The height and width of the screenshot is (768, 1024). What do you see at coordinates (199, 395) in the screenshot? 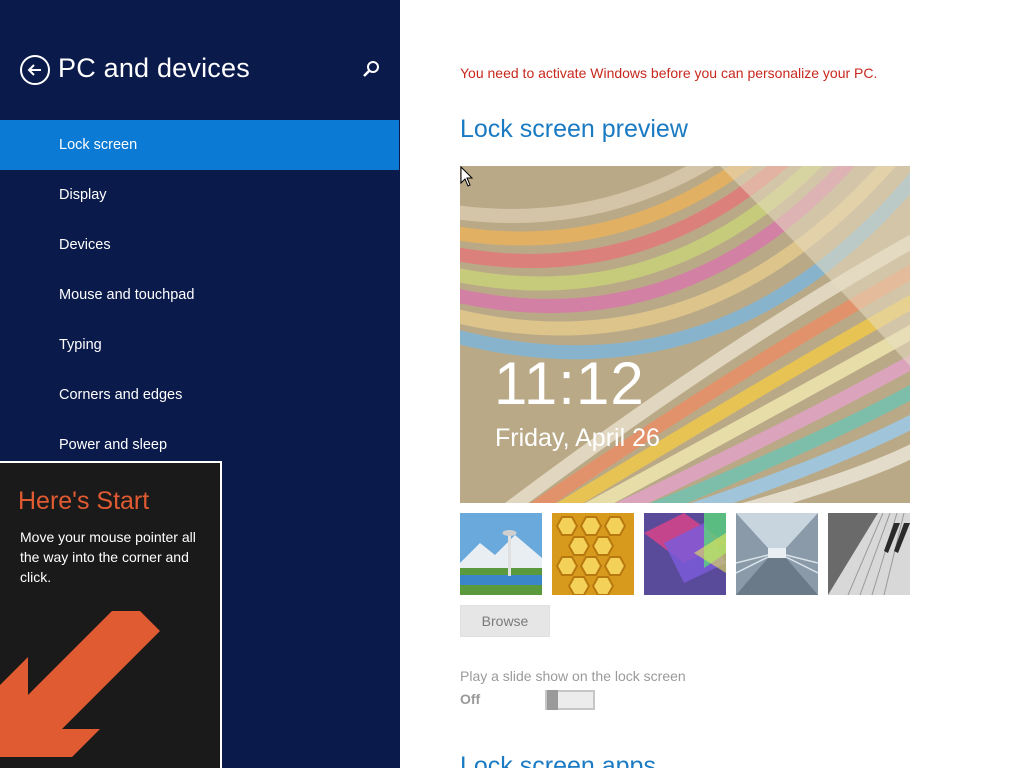
I see `sidebar-item-corners-and-edges: Corners and edges` at bounding box center [199, 395].